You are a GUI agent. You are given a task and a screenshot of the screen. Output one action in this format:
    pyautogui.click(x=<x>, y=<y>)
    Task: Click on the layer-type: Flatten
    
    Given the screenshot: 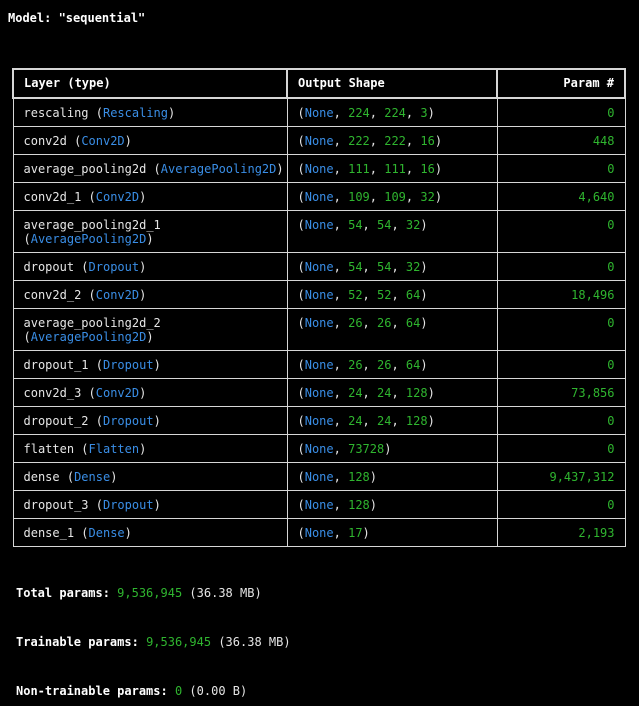 What is the action you would take?
    pyautogui.click(x=114, y=449)
    